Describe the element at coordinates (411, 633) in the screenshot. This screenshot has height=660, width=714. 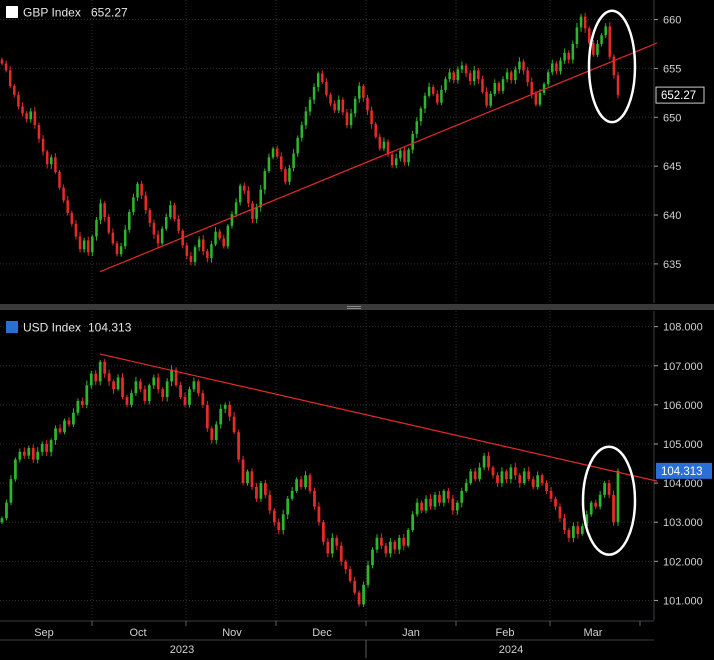
I see `x-month-label: Jan` at that location.